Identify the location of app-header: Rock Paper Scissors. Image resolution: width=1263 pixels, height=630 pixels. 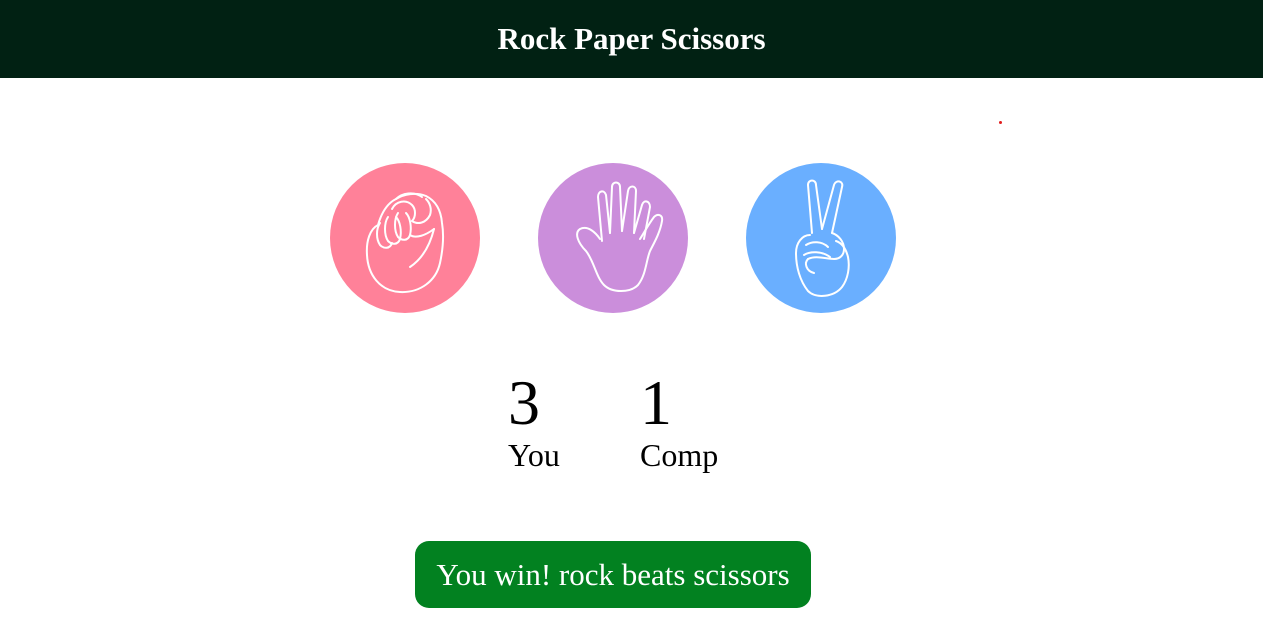
(631, 39).